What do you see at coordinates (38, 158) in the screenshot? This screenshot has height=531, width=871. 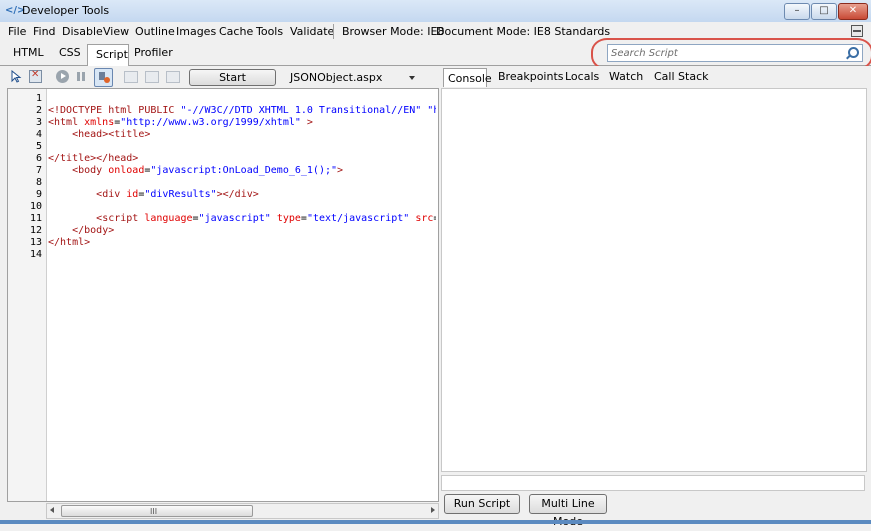 I see `line-number: 6` at bounding box center [38, 158].